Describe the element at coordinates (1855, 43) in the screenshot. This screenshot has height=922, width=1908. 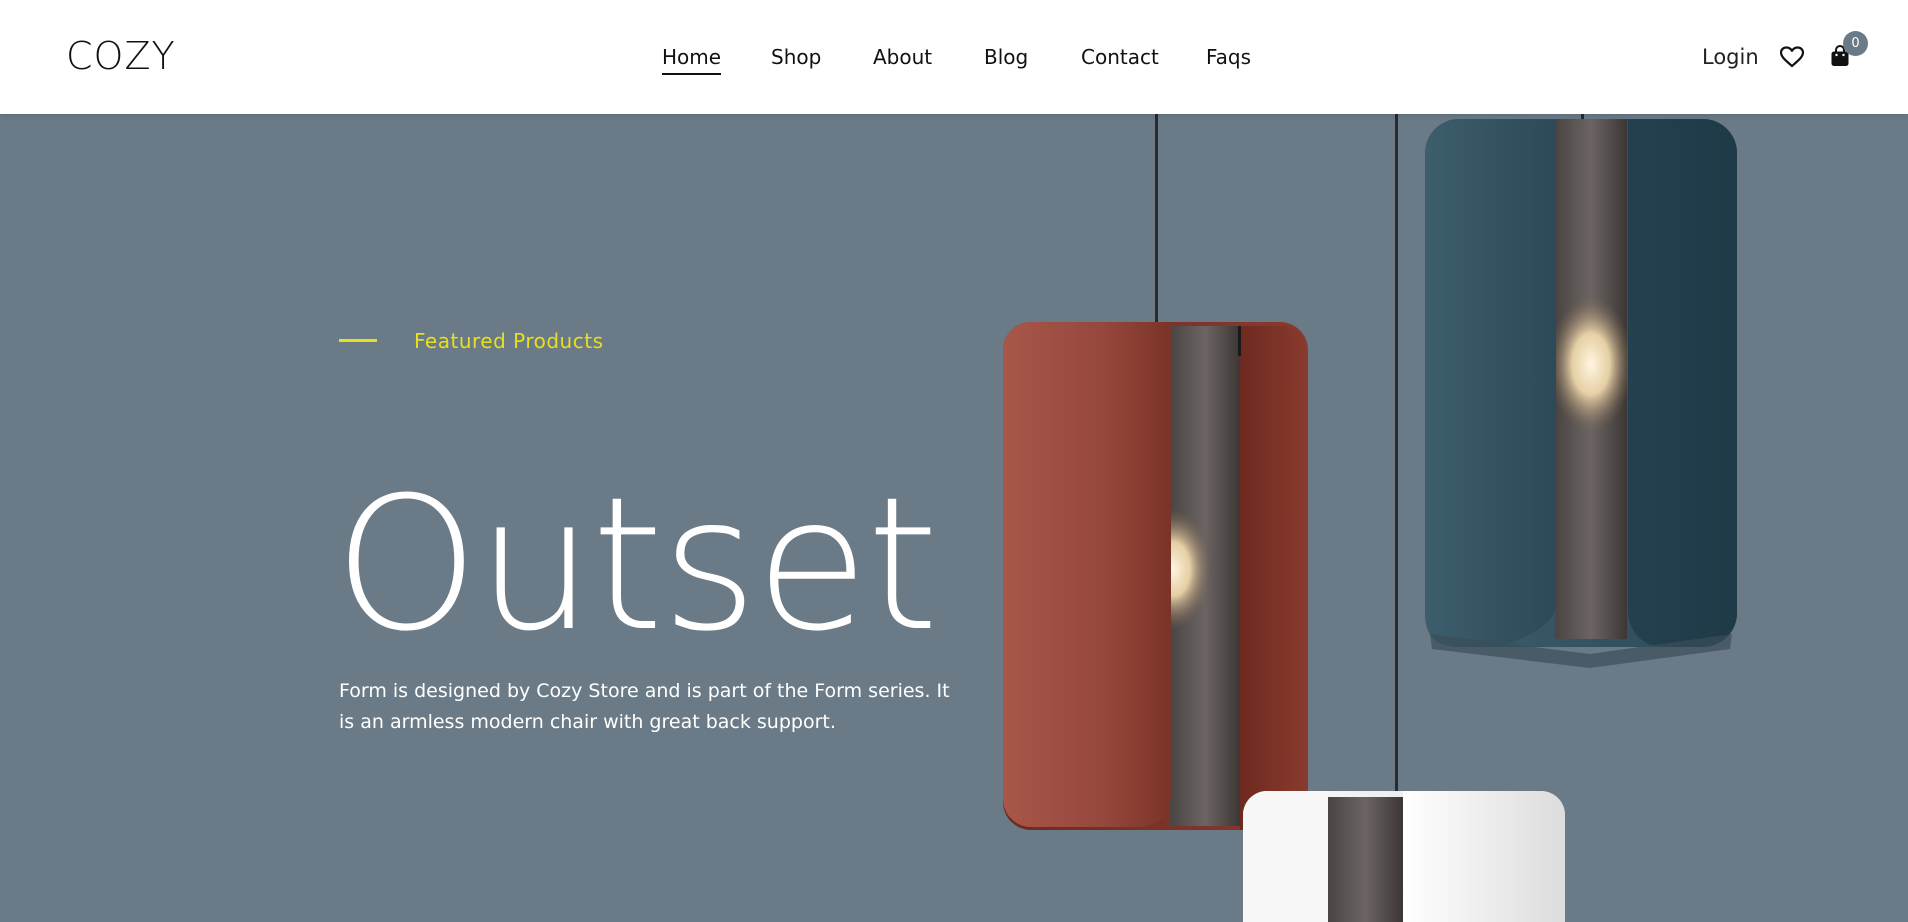
I see `cart-count-badge: 0` at that location.